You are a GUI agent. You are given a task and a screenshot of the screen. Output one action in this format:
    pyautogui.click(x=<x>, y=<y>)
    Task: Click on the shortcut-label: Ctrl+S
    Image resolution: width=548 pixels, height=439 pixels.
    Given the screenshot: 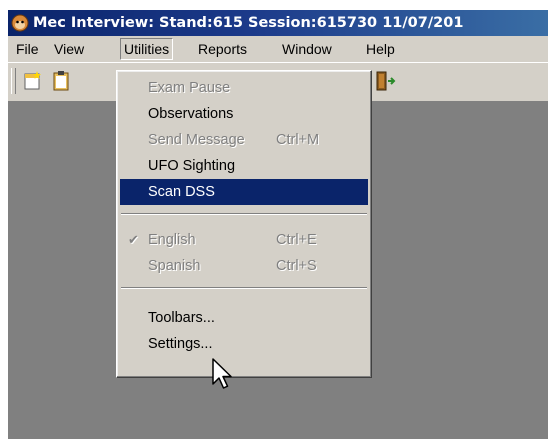 What is the action you would take?
    pyautogui.click(x=296, y=266)
    